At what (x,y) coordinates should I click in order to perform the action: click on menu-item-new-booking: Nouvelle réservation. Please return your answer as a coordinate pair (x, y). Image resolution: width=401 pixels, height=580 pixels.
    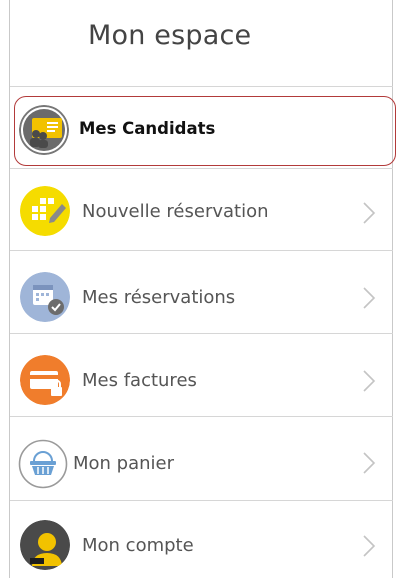
    Looking at the image, I should click on (201, 212).